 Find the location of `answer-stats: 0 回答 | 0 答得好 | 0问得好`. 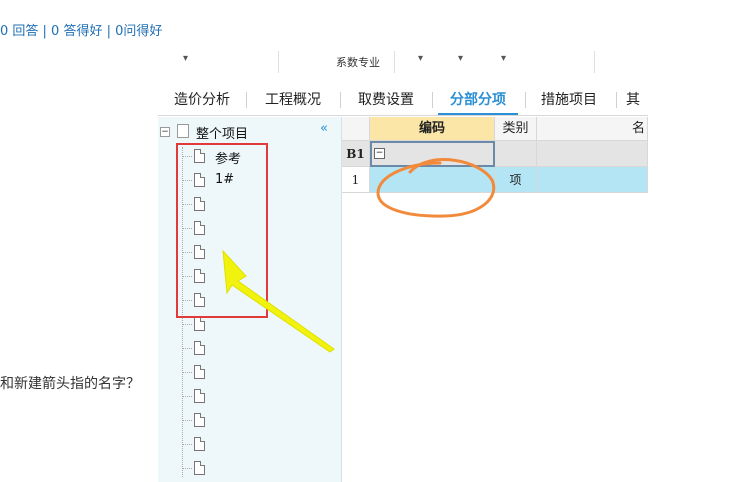

answer-stats: 0 回答 | 0 答得好 | 0问得好 is located at coordinates (81, 31).